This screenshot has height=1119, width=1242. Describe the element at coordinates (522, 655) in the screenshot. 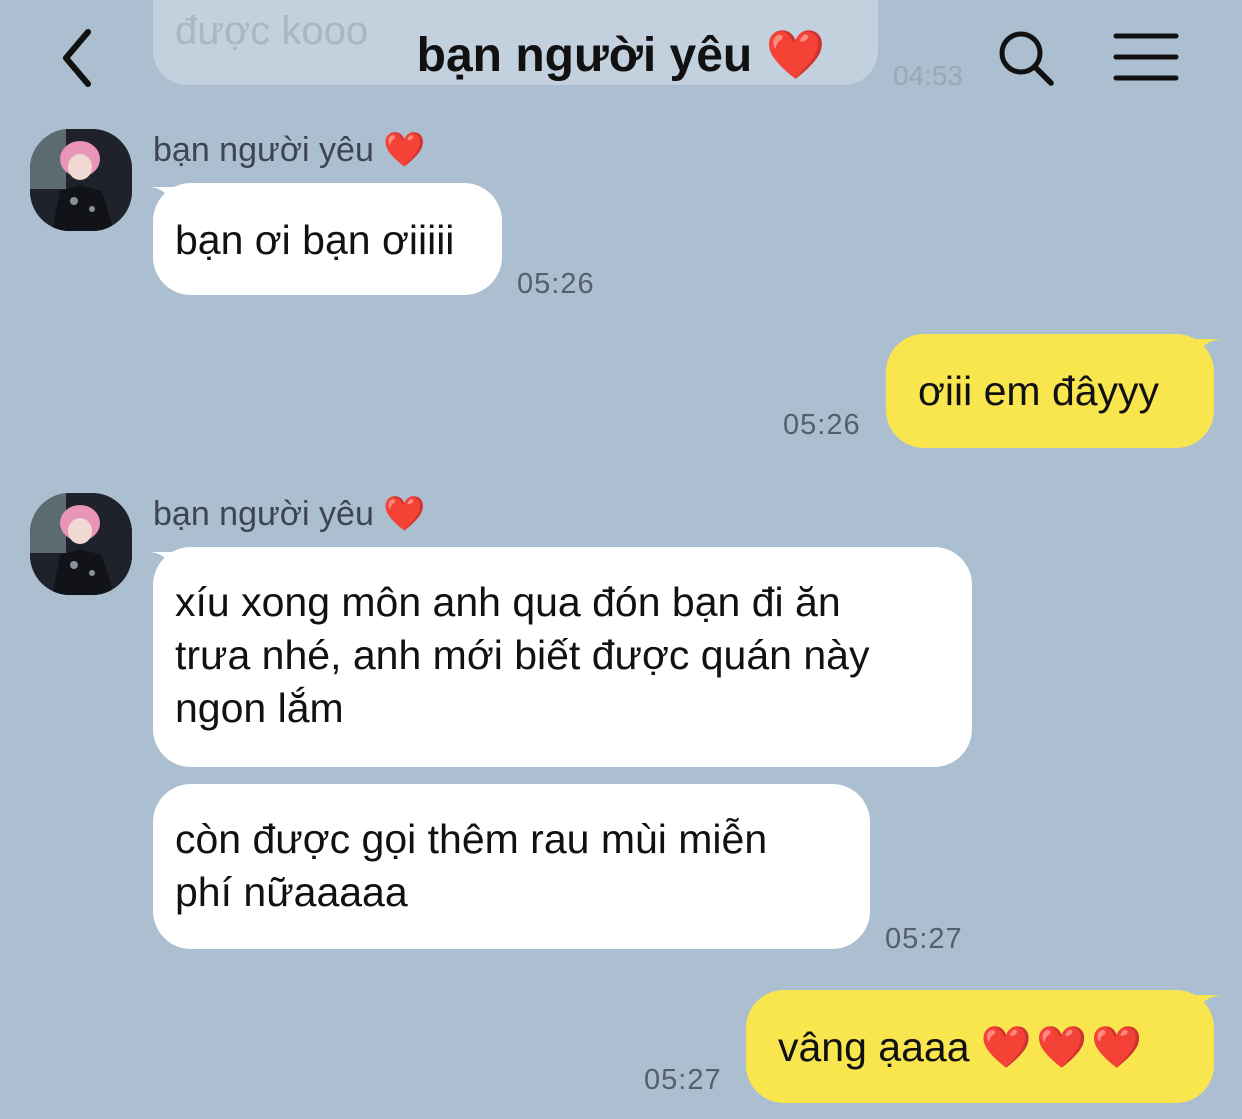

I see `message-text-line: trưa nhé, anh mới biết được quán này` at that location.